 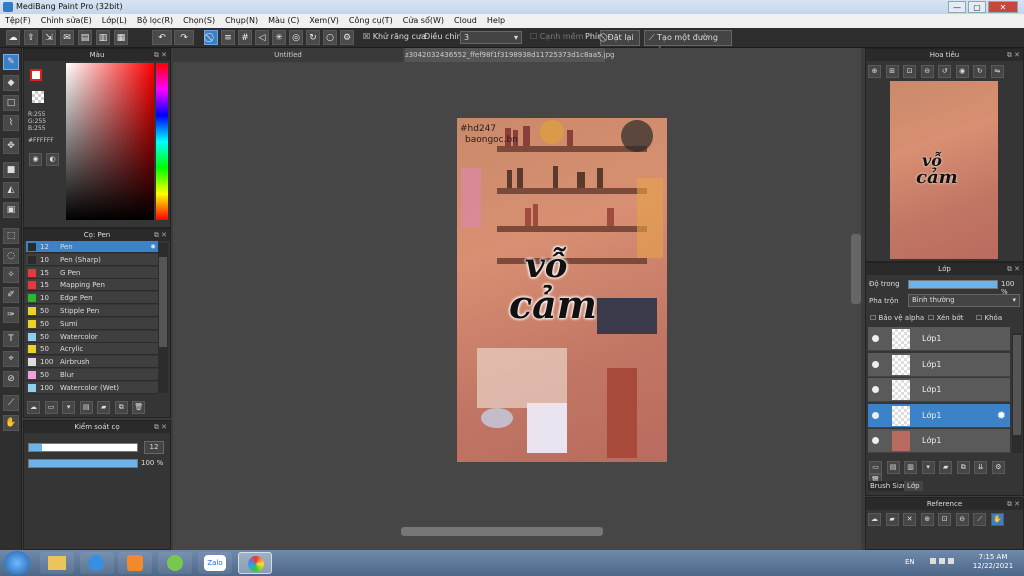 What do you see at coordinates (989, 318) in the screenshot?
I see `lock-checkbox: ☐ Khóa` at bounding box center [989, 318].